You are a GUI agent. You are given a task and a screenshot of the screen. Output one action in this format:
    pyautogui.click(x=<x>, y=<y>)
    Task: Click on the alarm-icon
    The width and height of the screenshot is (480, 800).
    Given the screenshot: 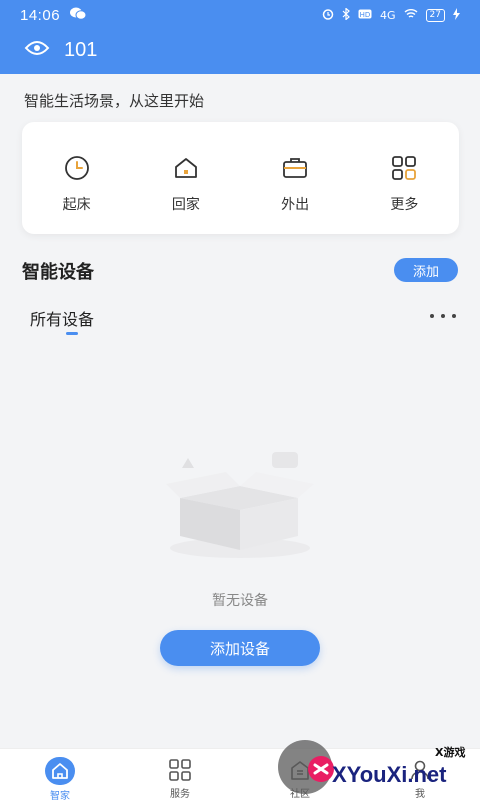 What is the action you would take?
    pyautogui.click(x=328, y=15)
    